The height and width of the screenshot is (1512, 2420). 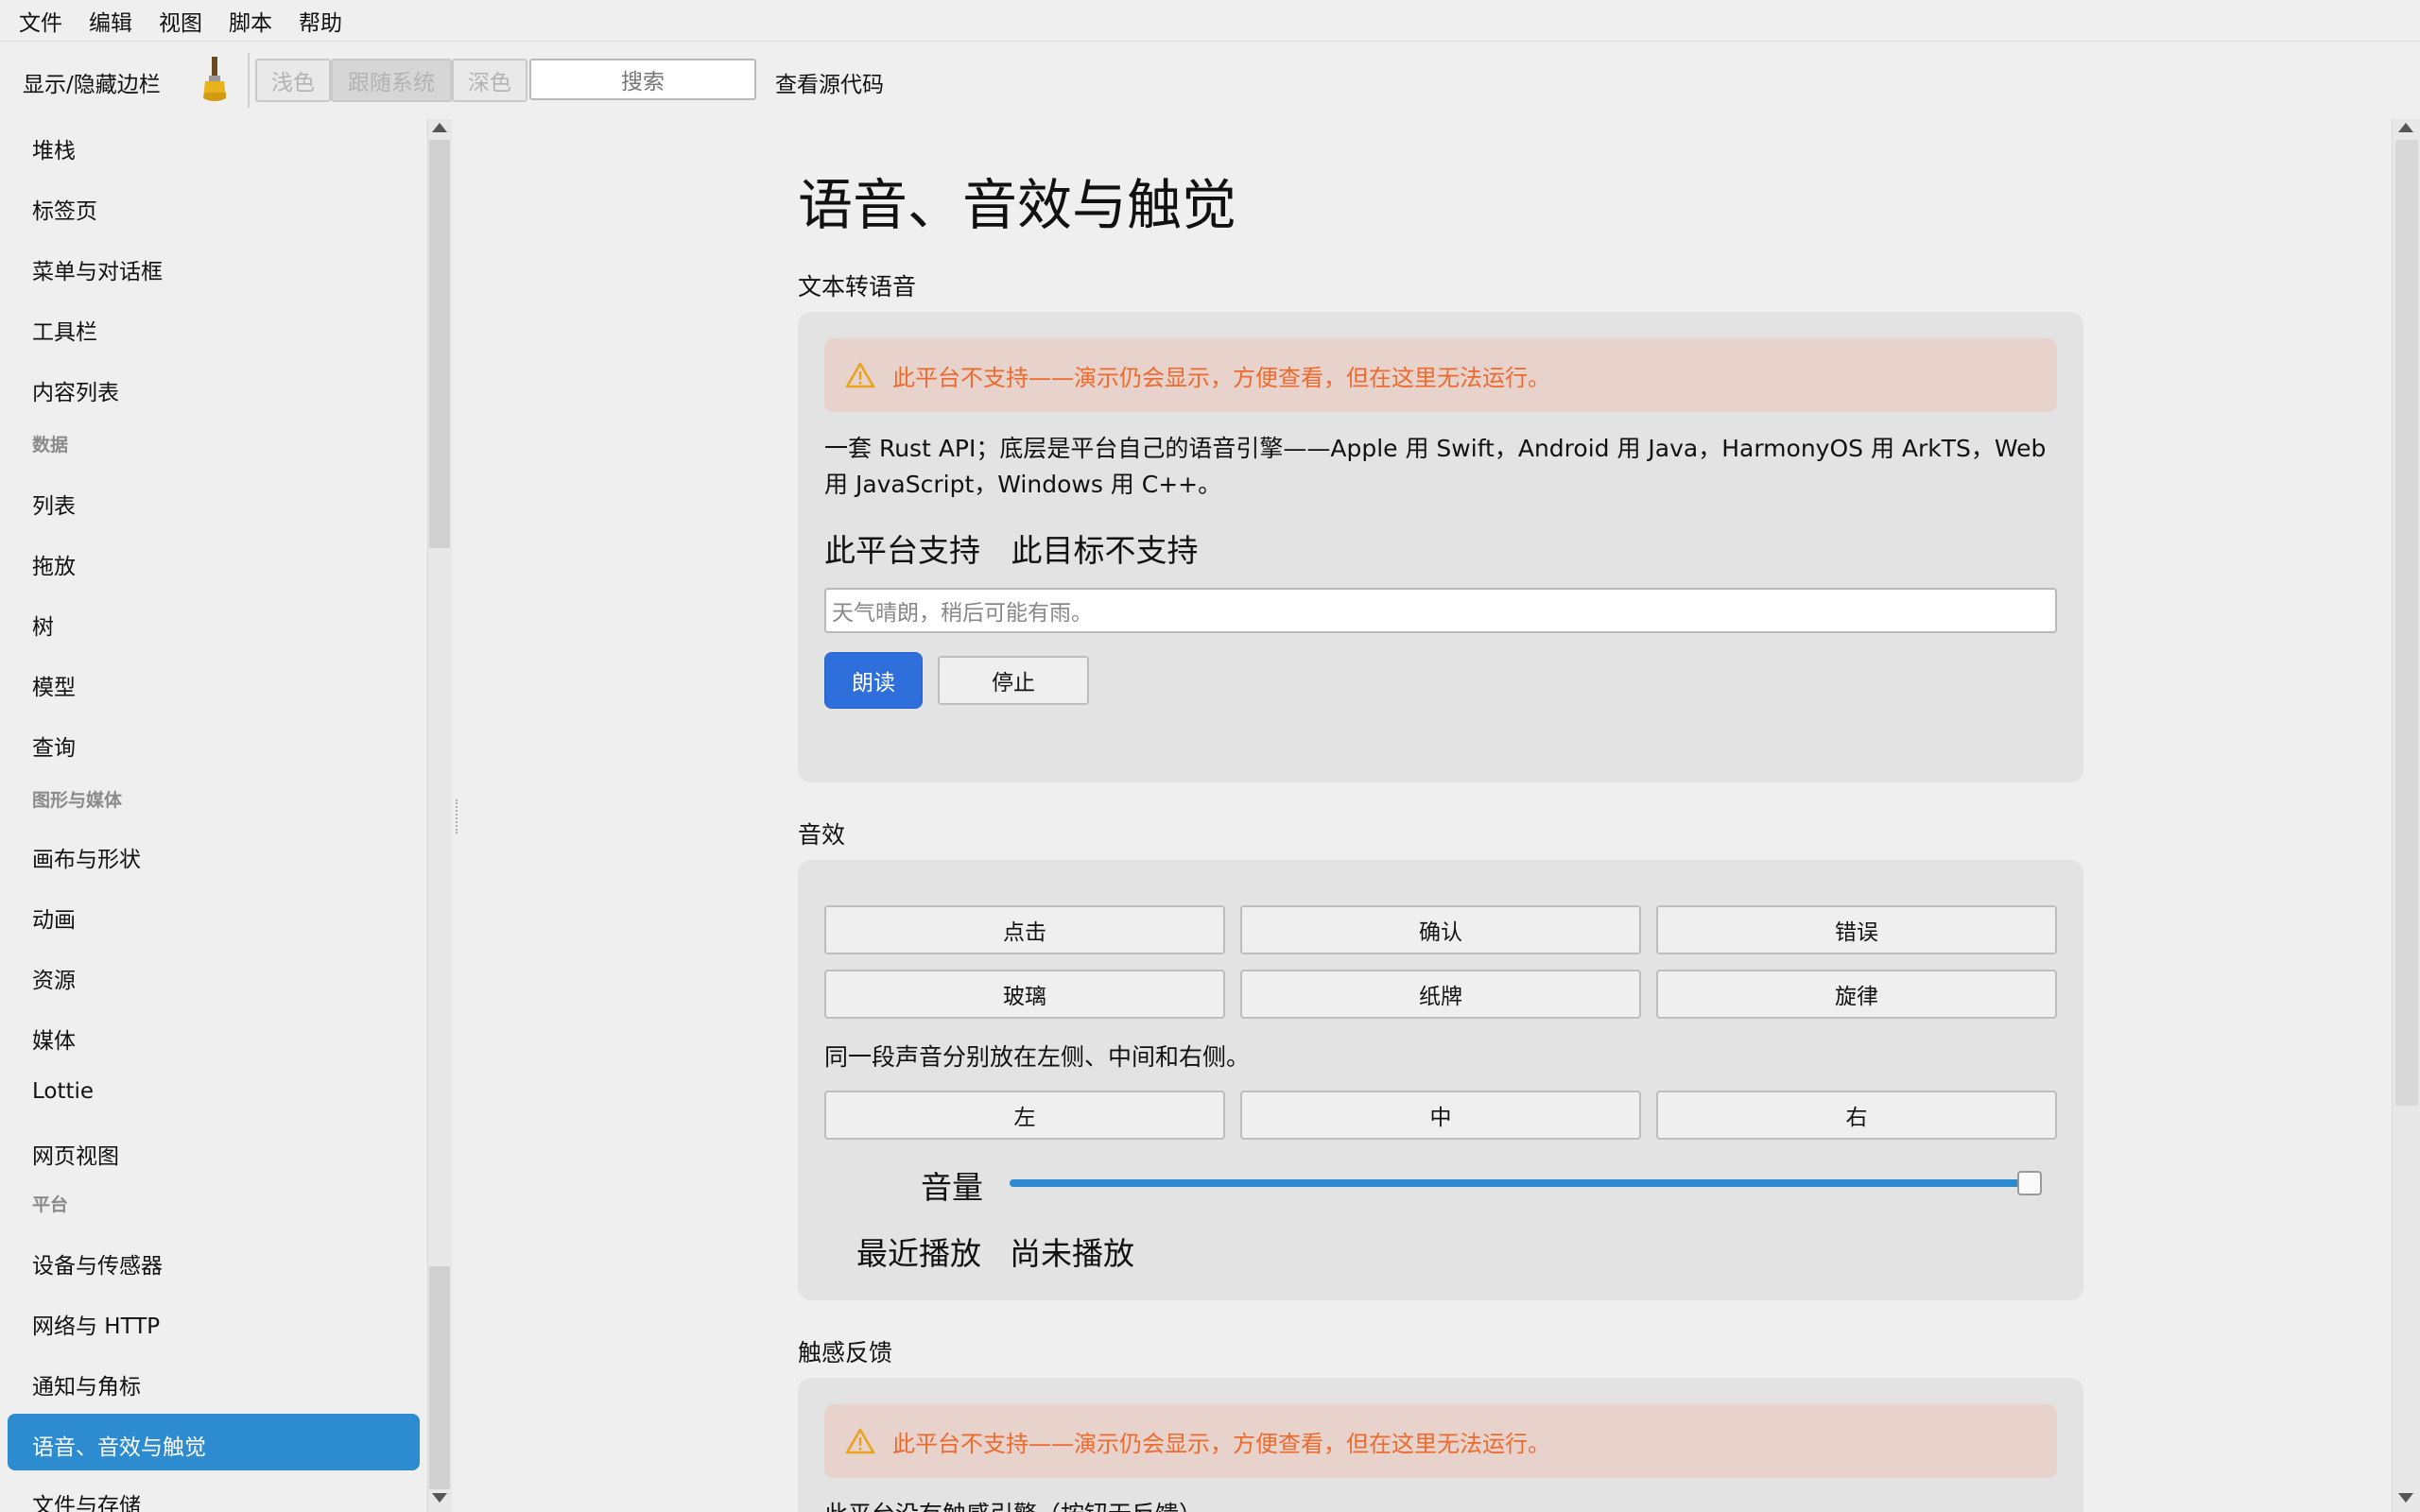 What do you see at coordinates (1440, 994) in the screenshot?
I see `sfx-cards-button: 纸牌` at bounding box center [1440, 994].